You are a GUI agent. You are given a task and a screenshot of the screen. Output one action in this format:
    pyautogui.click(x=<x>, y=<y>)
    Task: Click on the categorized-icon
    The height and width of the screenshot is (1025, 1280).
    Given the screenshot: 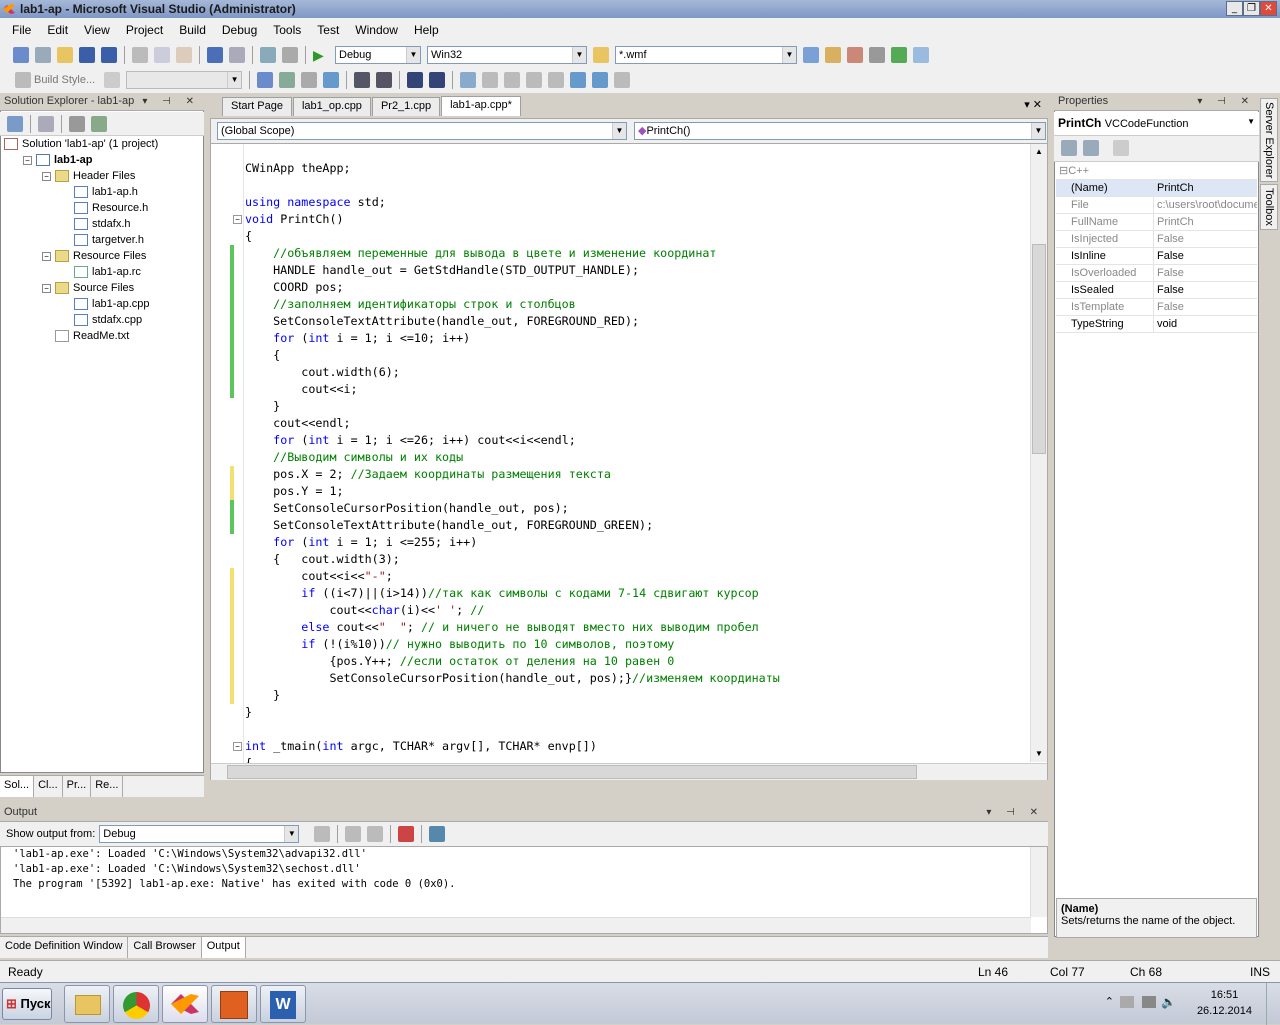 What is the action you would take?
    pyautogui.click(x=1069, y=148)
    